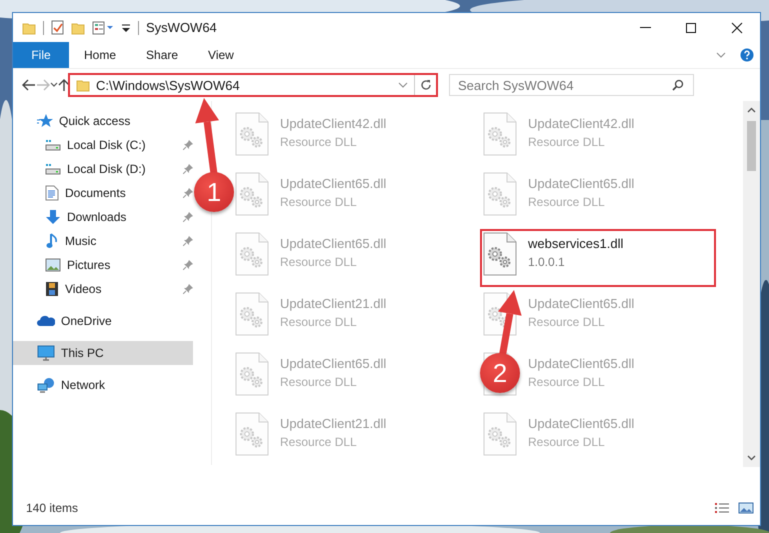 The width and height of the screenshot is (769, 533). What do you see at coordinates (547, 262) in the screenshot?
I see `file-description: 1.0.0.1` at bounding box center [547, 262].